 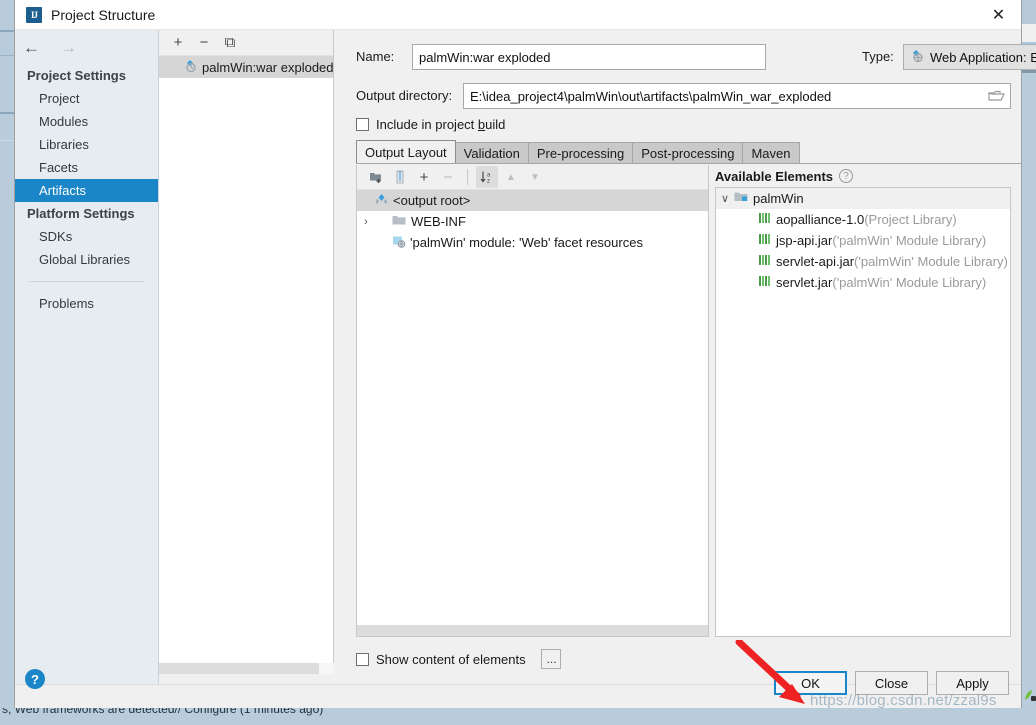 What do you see at coordinates (432, 200) in the screenshot?
I see `tree-row-label: <output root>` at bounding box center [432, 200].